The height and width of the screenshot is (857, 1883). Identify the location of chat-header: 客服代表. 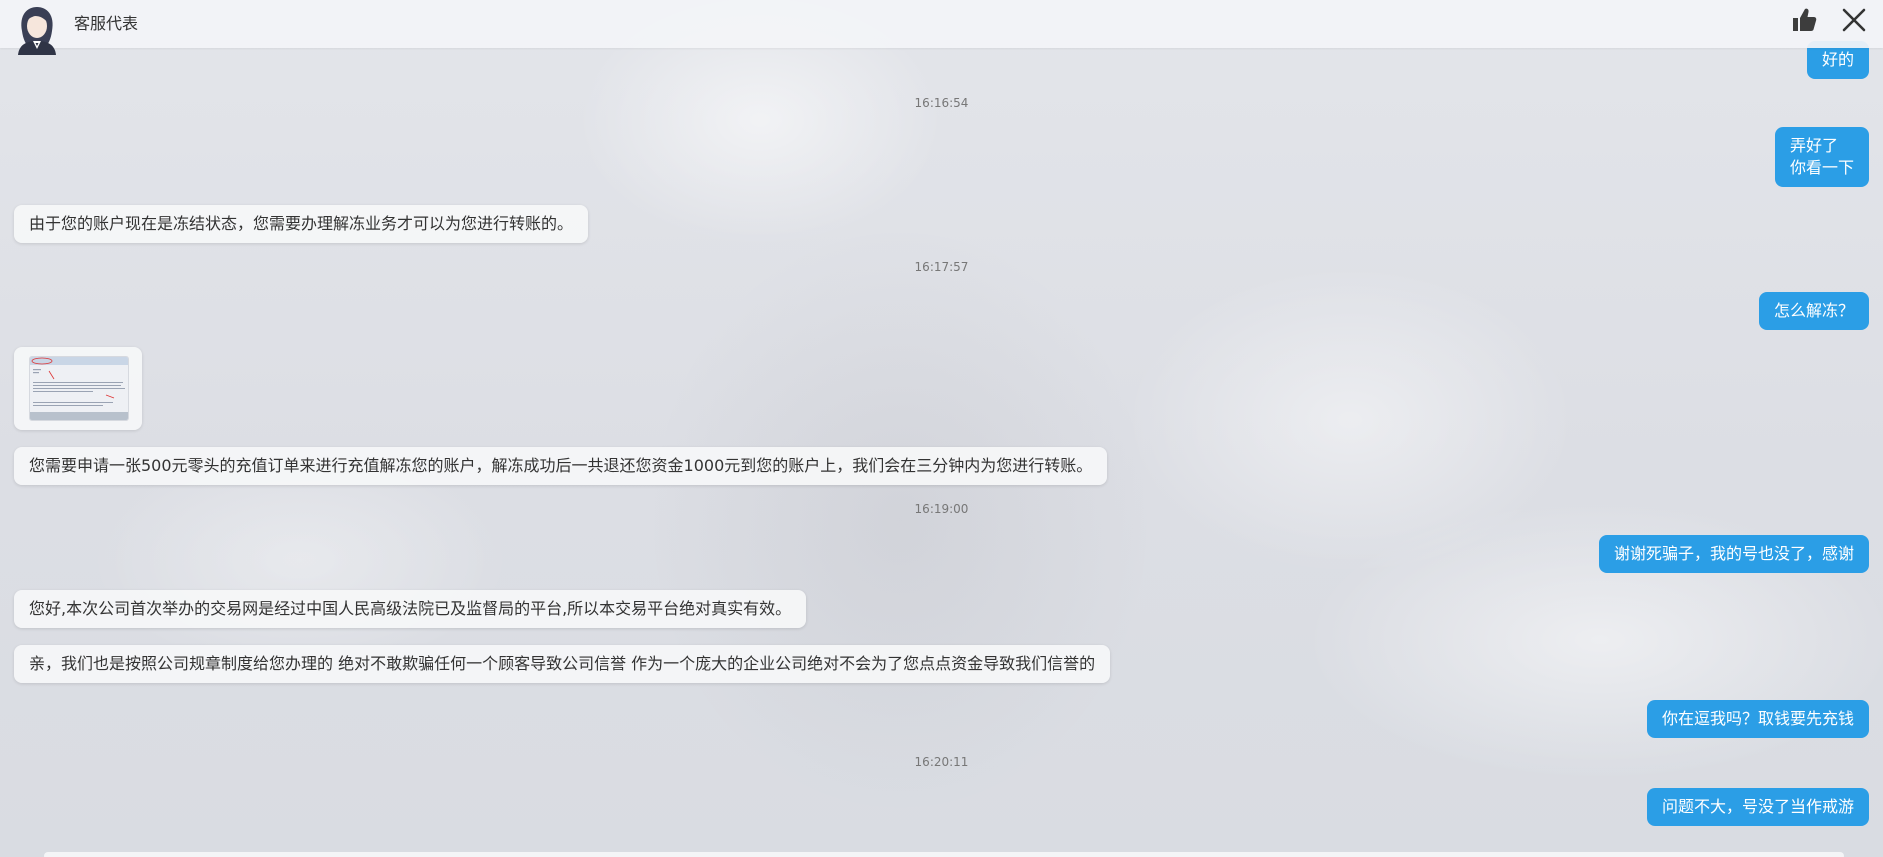
(941, 24).